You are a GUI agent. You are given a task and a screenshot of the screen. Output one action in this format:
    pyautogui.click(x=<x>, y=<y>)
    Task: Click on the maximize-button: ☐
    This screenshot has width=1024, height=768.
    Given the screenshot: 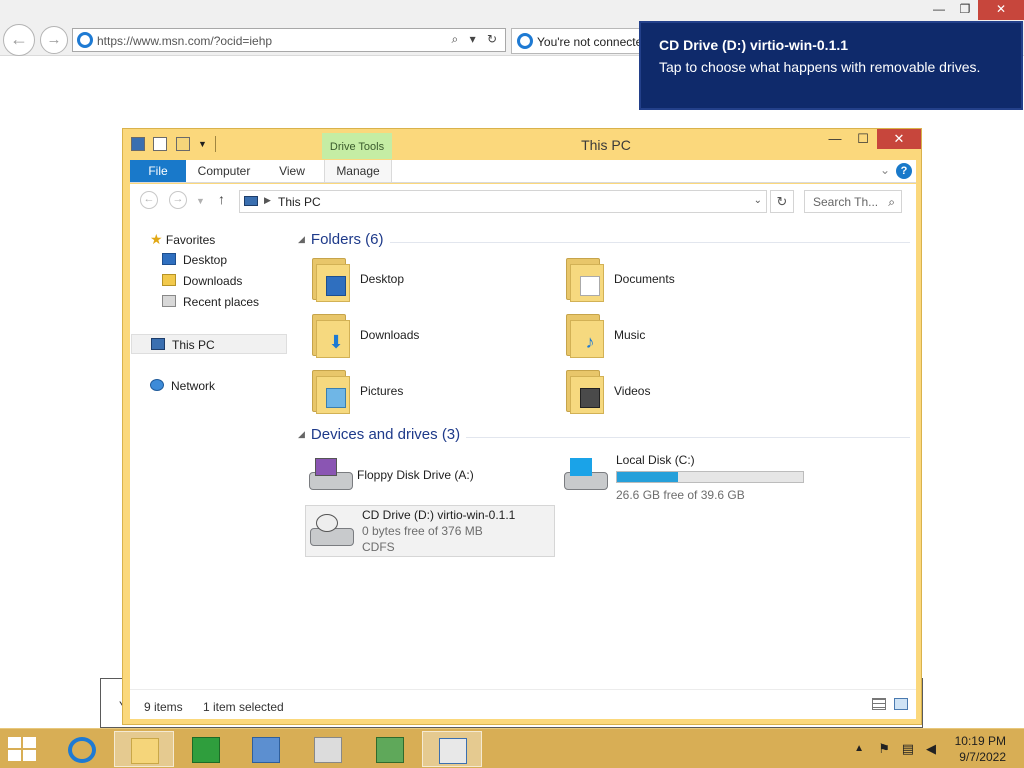 What is the action you would take?
    pyautogui.click(x=863, y=139)
    